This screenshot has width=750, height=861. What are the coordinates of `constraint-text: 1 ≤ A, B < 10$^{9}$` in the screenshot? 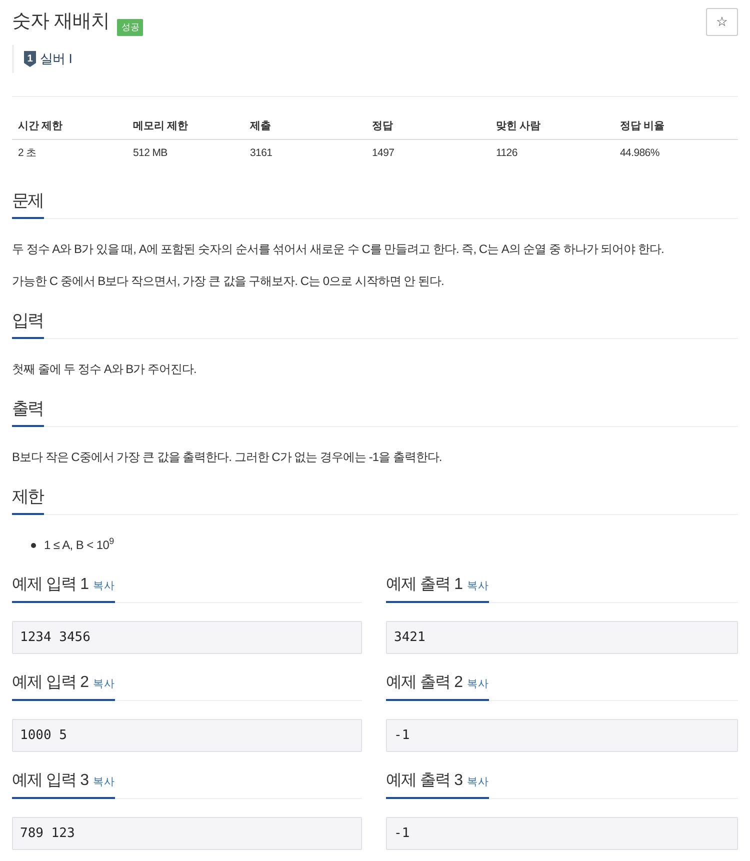 It's located at (79, 544).